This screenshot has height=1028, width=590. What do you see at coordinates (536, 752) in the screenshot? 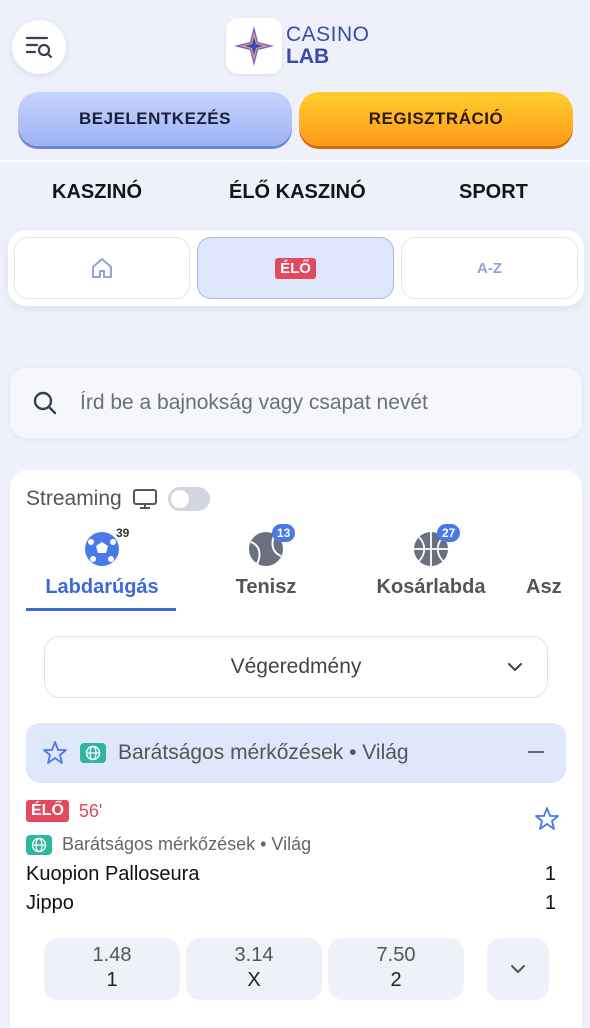
I see `collapse-icon` at bounding box center [536, 752].